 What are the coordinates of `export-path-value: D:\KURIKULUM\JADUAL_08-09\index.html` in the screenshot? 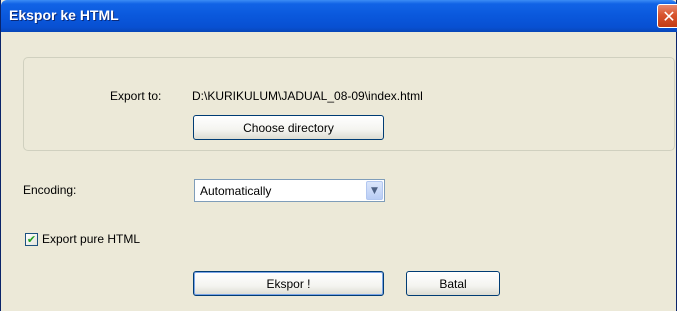 It's located at (307, 96).